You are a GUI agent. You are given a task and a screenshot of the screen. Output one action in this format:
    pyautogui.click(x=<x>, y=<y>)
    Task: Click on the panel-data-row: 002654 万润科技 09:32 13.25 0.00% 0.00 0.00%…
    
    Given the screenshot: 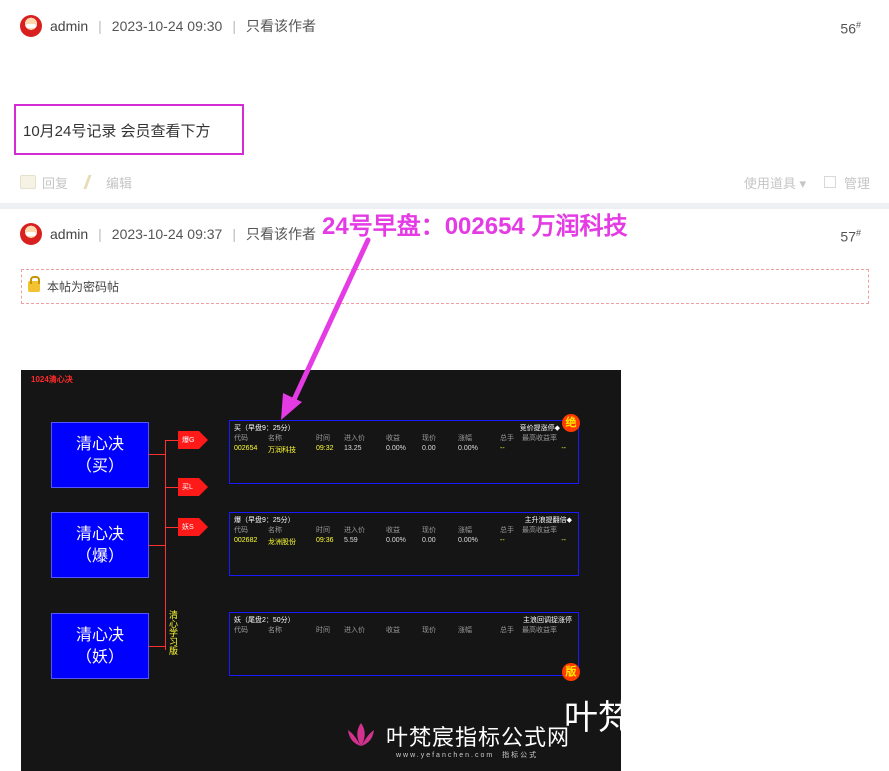 What is the action you would take?
    pyautogui.click(x=405, y=450)
    